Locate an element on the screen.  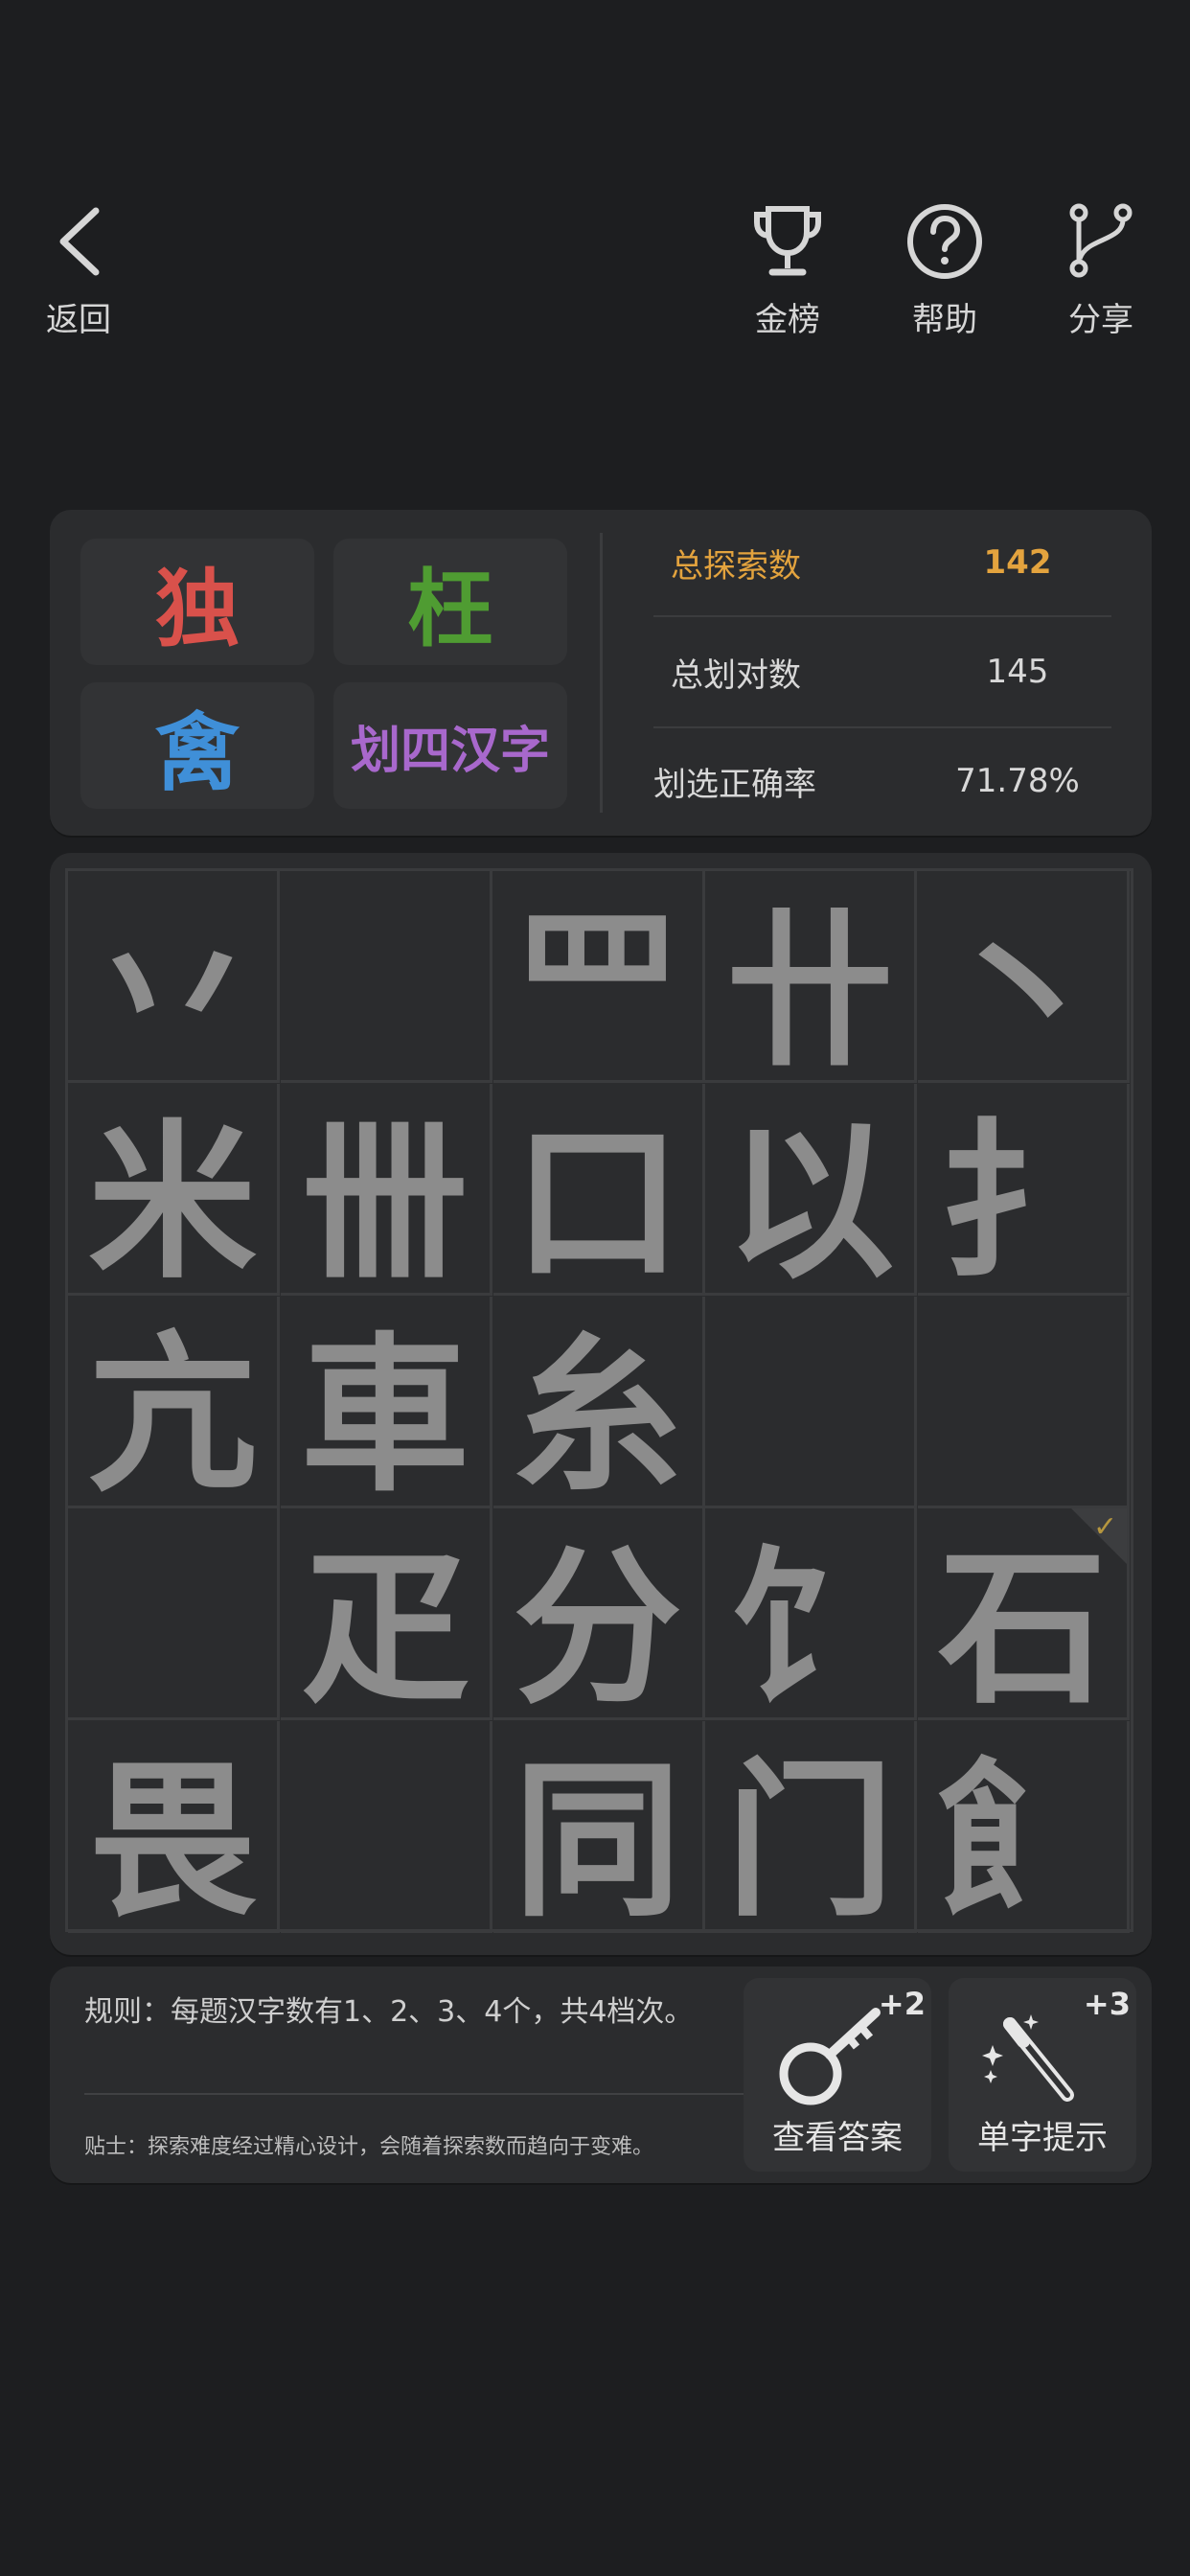
trophy-icon is located at coordinates (788, 241).